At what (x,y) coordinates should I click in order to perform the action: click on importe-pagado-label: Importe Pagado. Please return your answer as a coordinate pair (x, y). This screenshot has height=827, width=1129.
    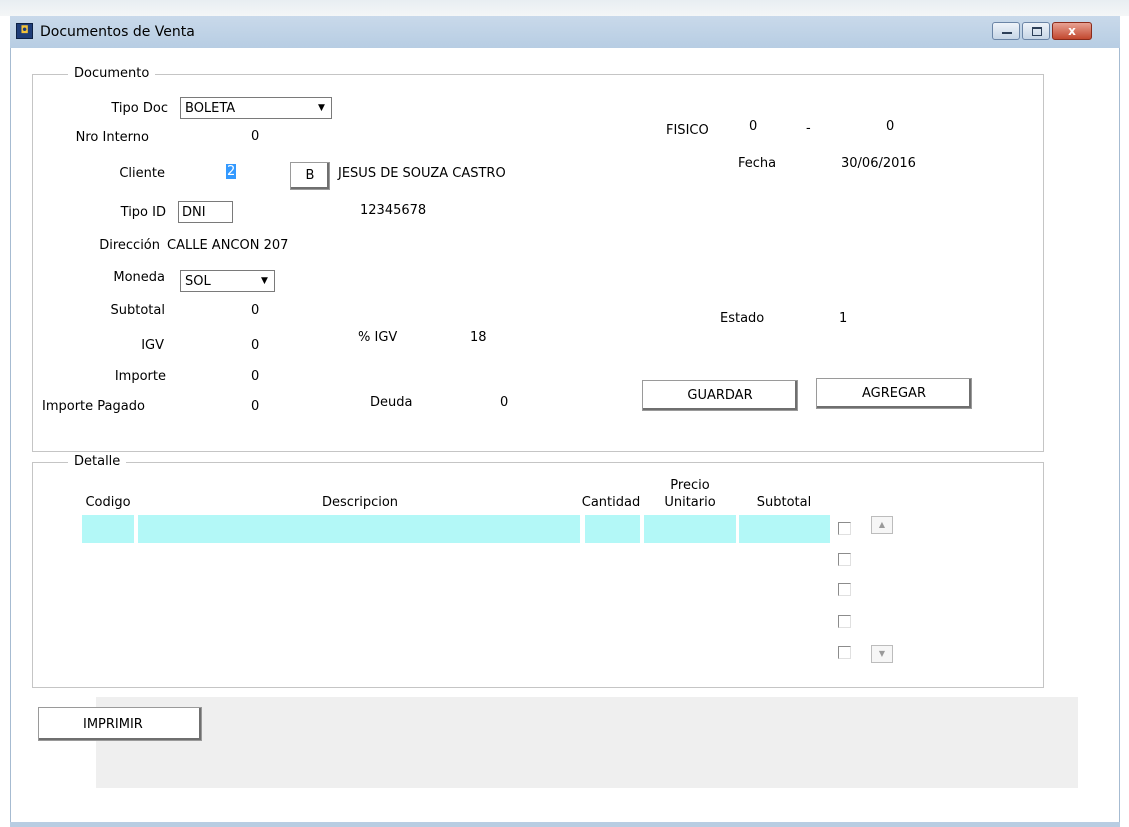
    Looking at the image, I should click on (93, 406).